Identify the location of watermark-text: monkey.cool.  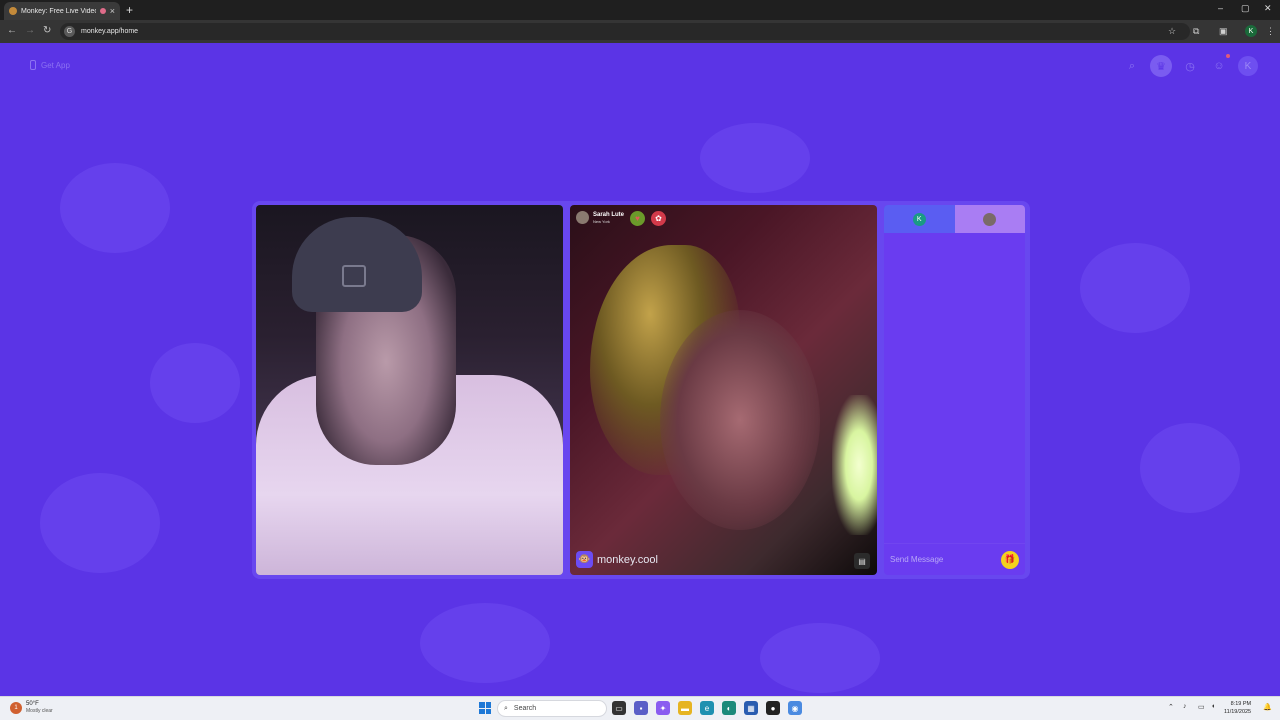
(627, 559).